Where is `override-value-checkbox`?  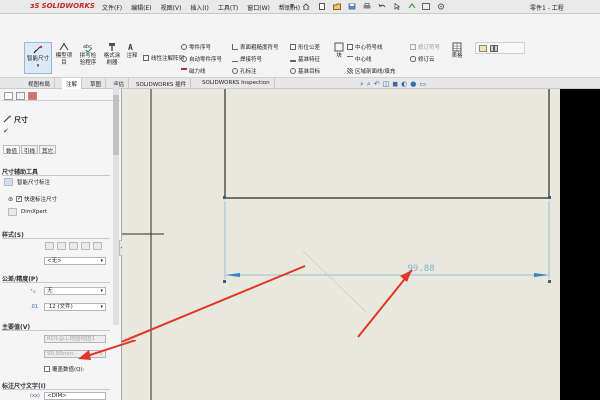
override-value-checkbox is located at coordinates (47, 369).